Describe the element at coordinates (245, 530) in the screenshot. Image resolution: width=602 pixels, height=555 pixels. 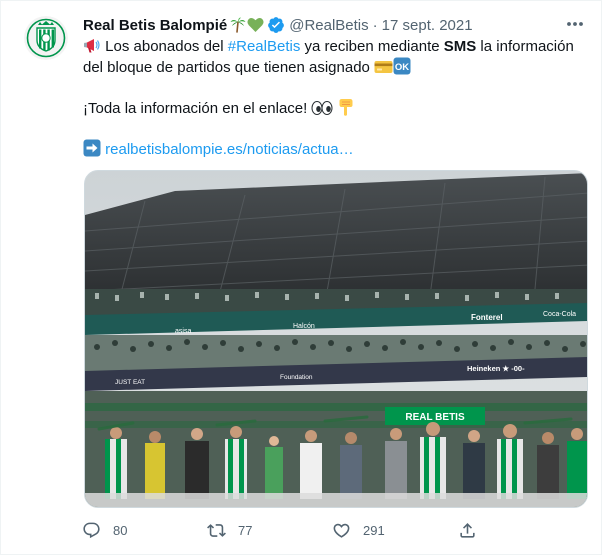
I see `retweet-count: 77` at that location.